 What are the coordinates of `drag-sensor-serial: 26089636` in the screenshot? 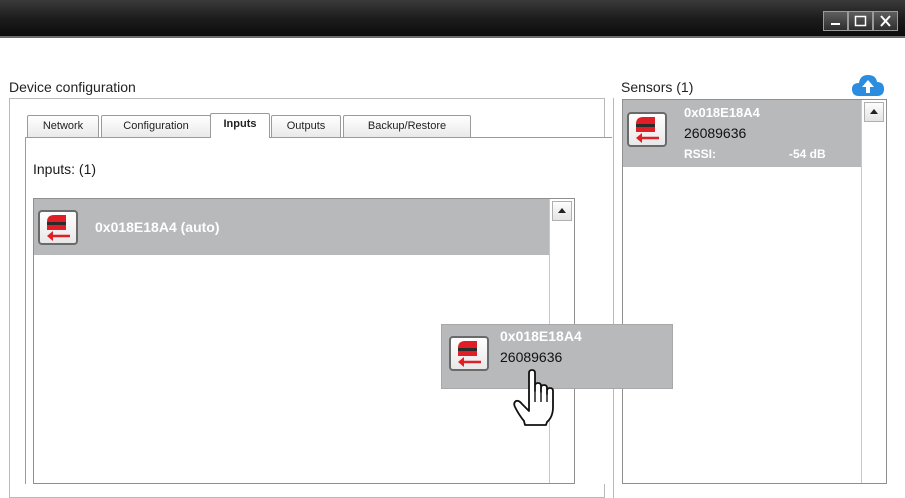 It's located at (531, 357).